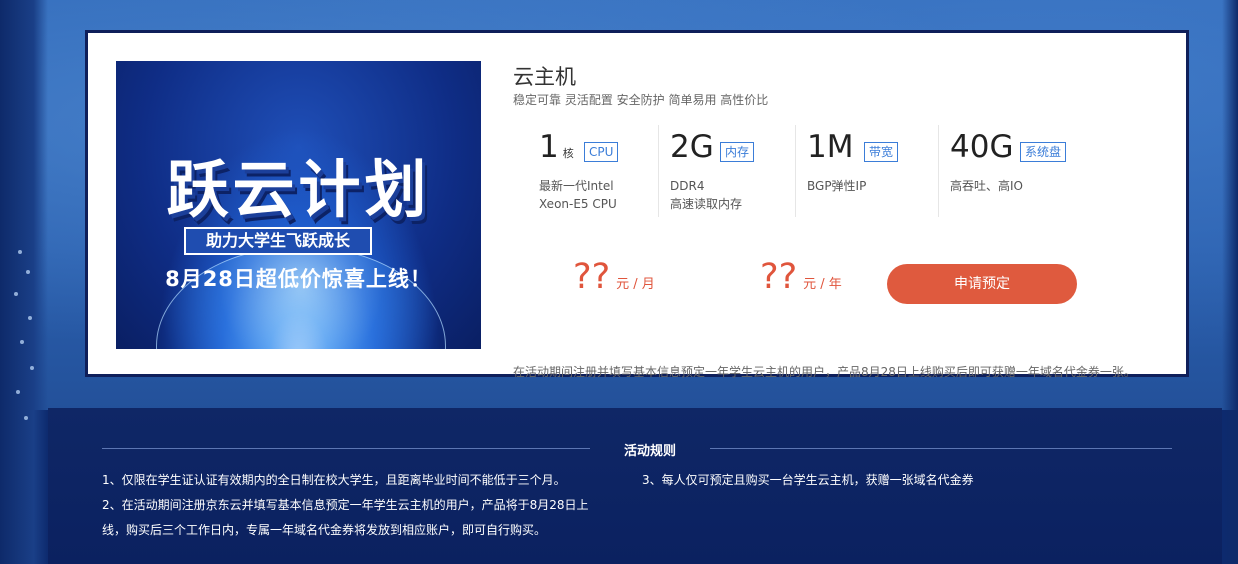 Image resolution: width=1238 pixels, height=564 pixels. What do you see at coordinates (592, 277) in the screenshot?
I see `price-monthly-amount: ??` at bounding box center [592, 277].